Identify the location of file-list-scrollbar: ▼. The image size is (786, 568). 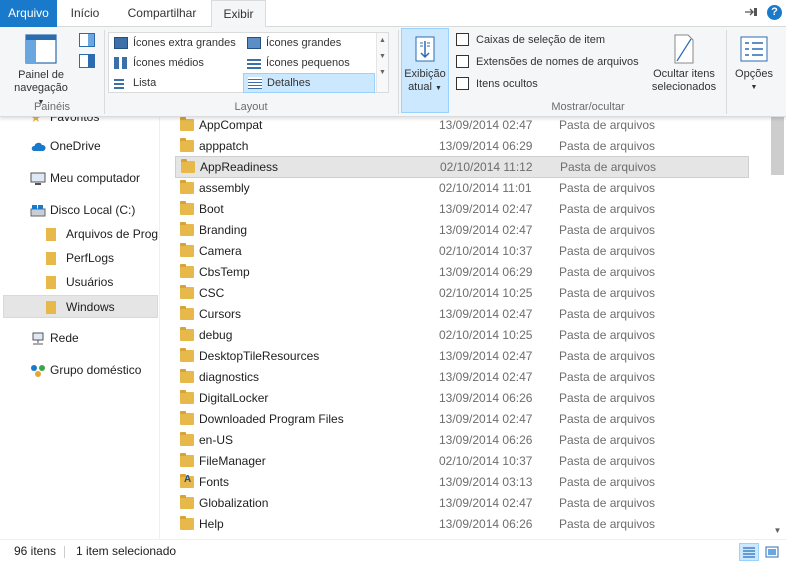
(777, 328).